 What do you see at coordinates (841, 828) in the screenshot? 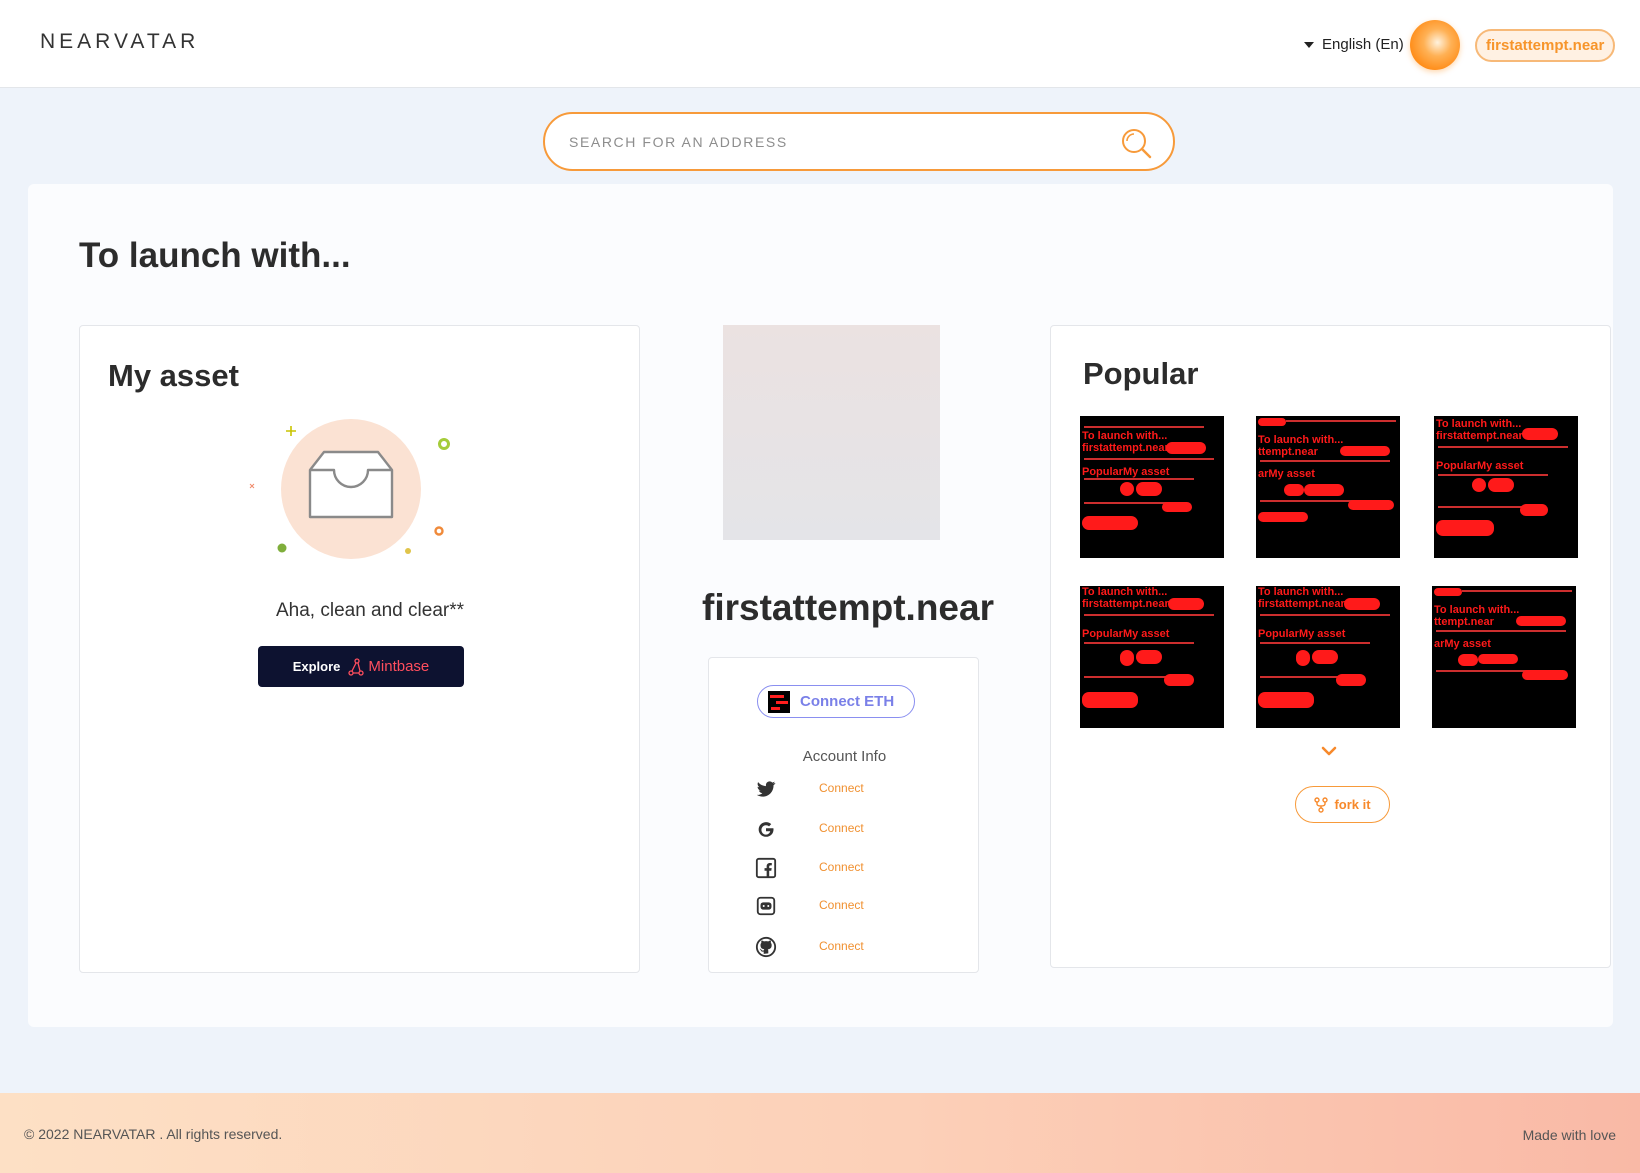
I see `google-connect-link: Connect` at bounding box center [841, 828].